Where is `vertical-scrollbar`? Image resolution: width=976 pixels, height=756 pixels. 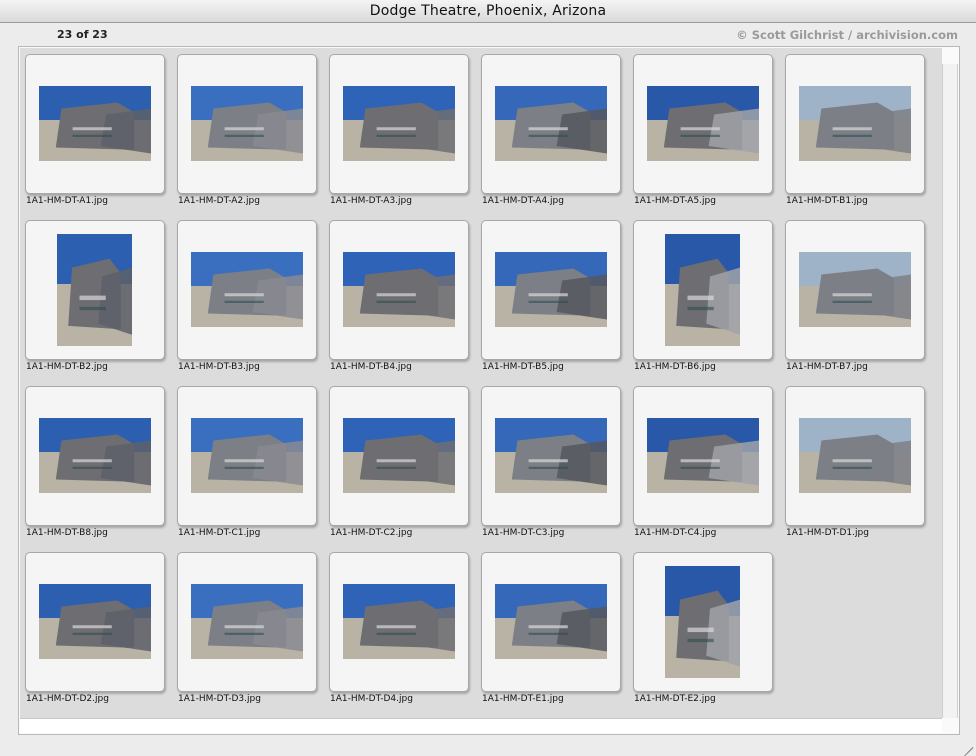
vertical-scrollbar is located at coordinates (950, 391).